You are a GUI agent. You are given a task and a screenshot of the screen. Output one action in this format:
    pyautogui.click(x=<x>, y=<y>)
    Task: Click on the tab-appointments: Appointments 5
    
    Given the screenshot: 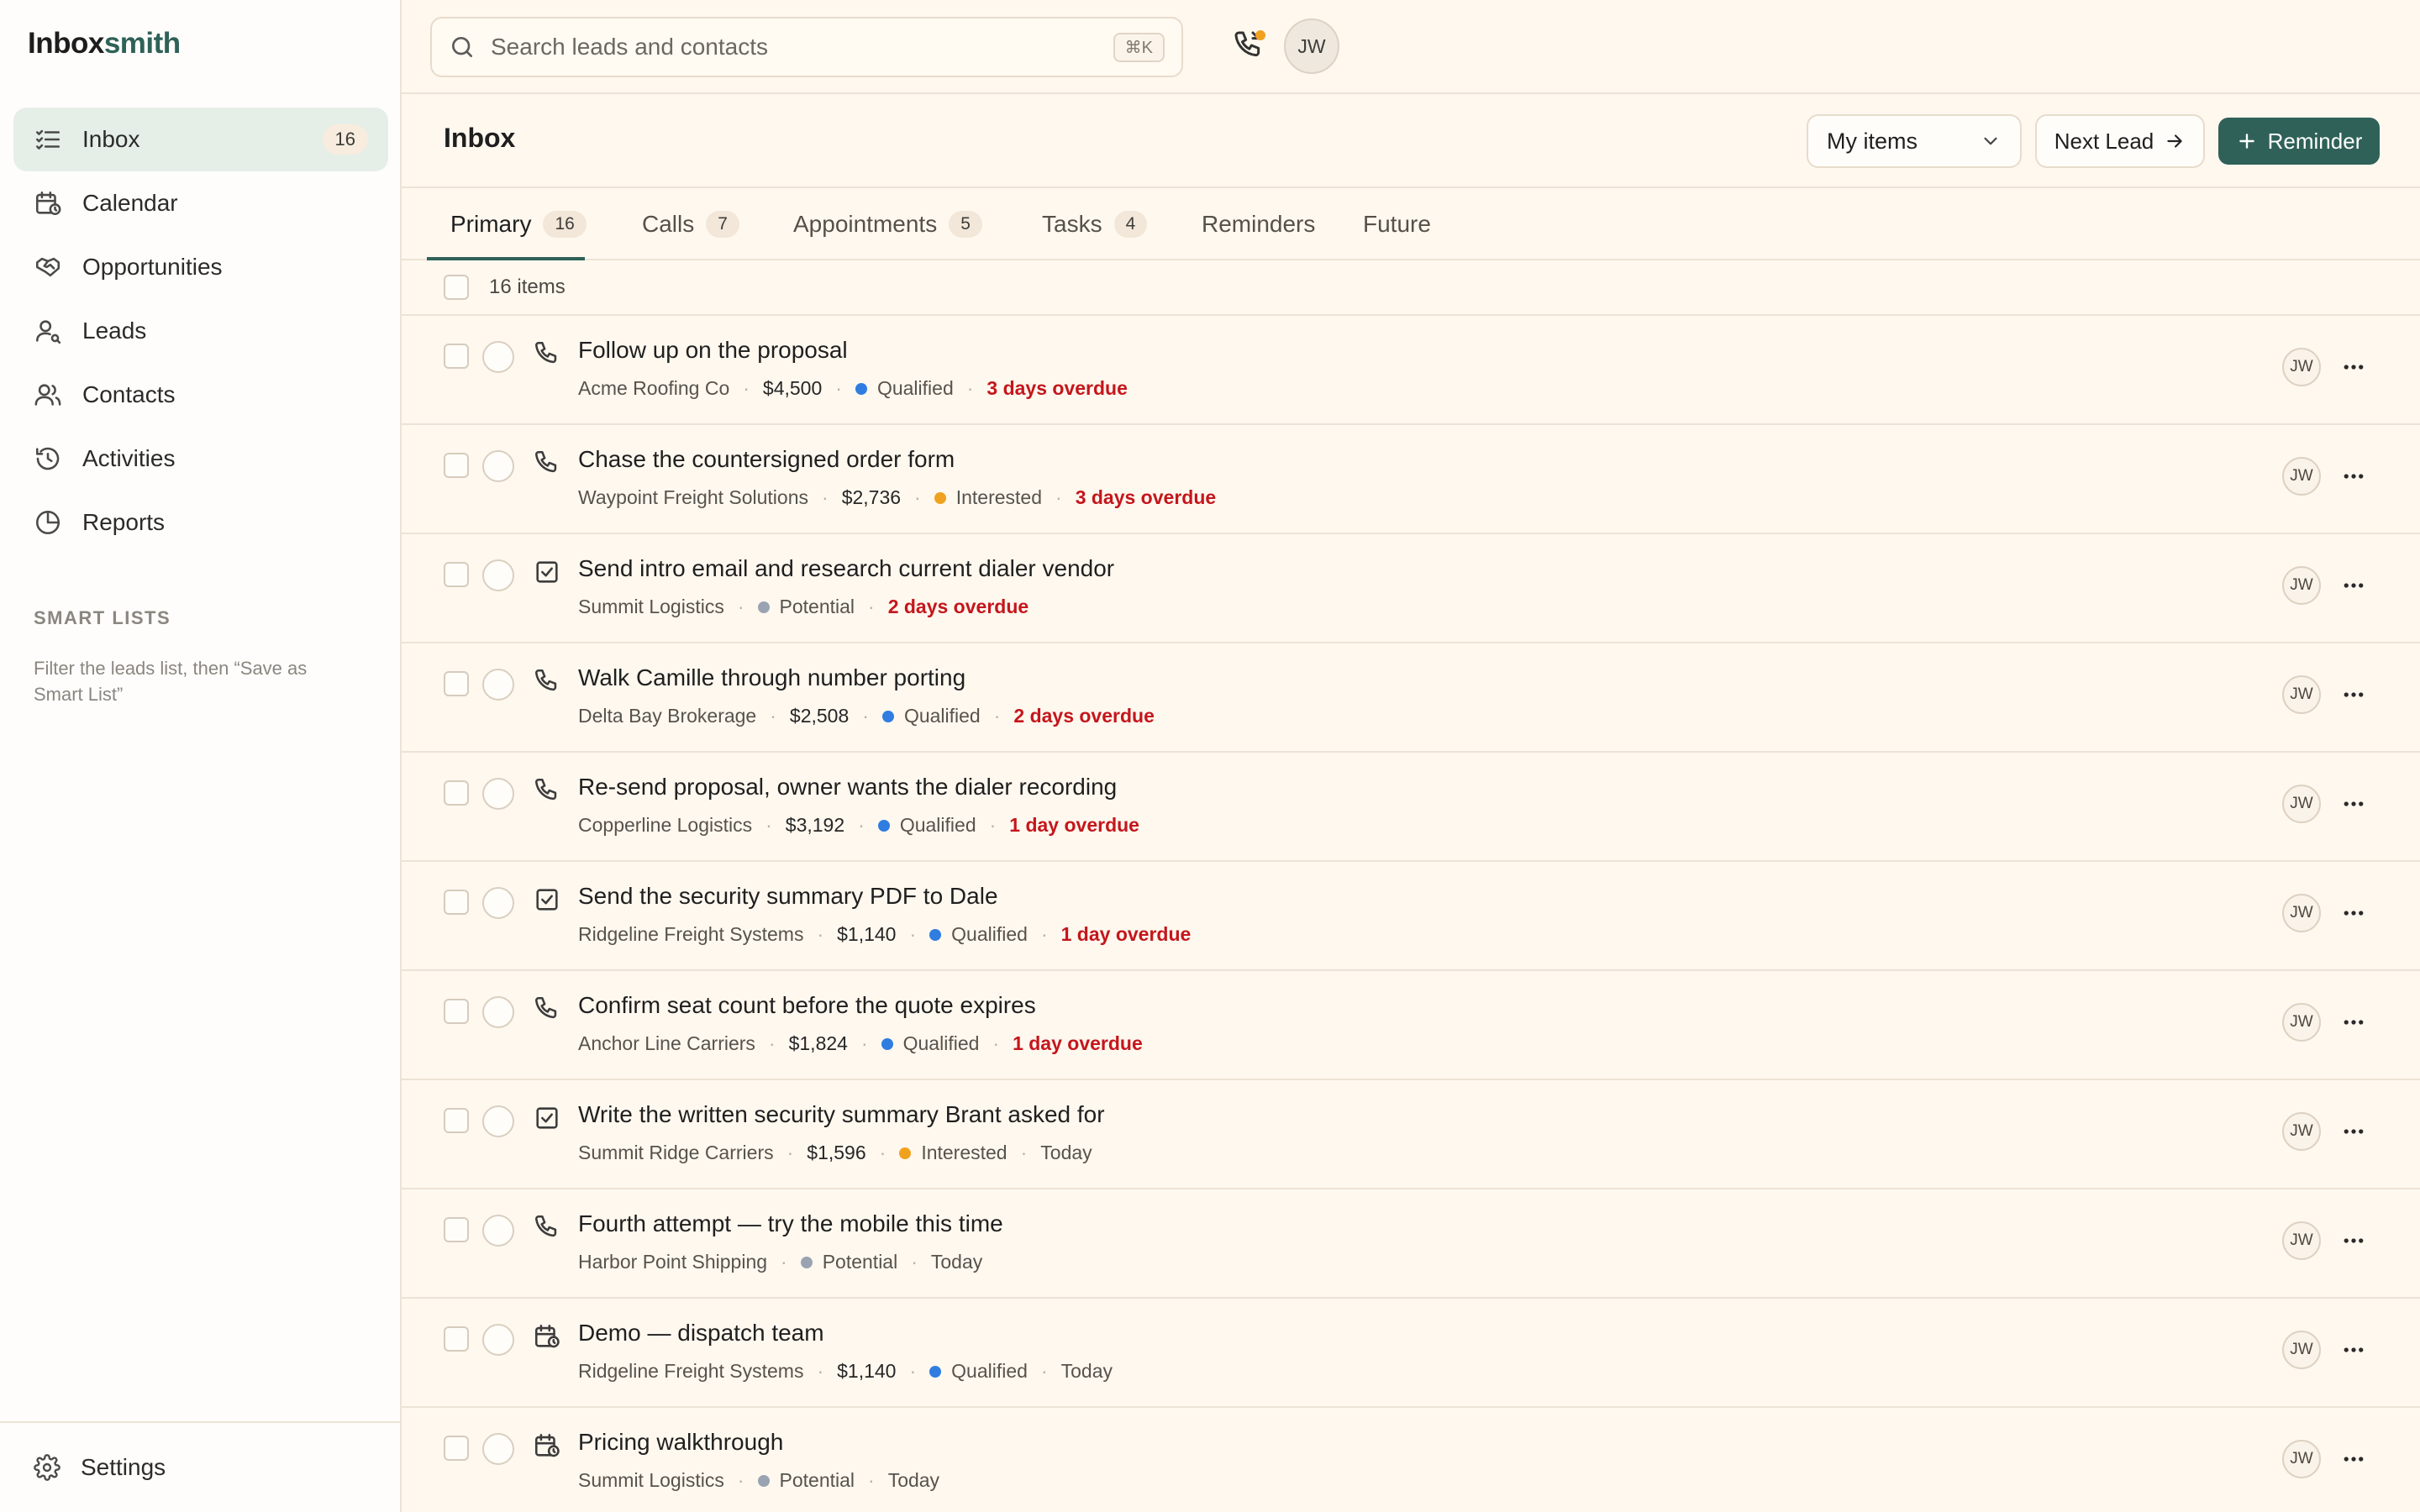 What is the action you would take?
    pyautogui.click(x=887, y=224)
    